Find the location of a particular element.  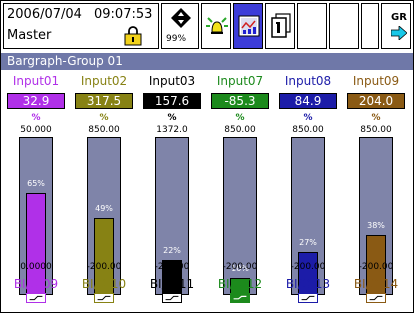

user-name: Master is located at coordinates (29, 35).